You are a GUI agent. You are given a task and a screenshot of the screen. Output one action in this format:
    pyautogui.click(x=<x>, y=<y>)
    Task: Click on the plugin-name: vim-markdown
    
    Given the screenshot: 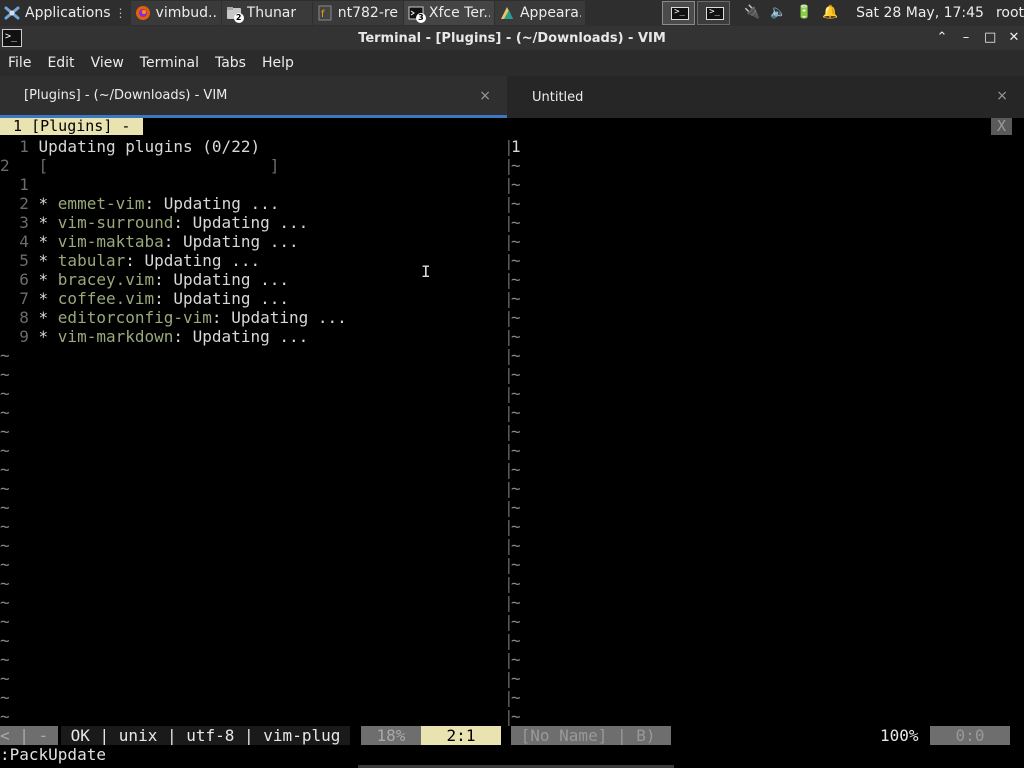 What is the action you would take?
    pyautogui.click(x=115, y=336)
    